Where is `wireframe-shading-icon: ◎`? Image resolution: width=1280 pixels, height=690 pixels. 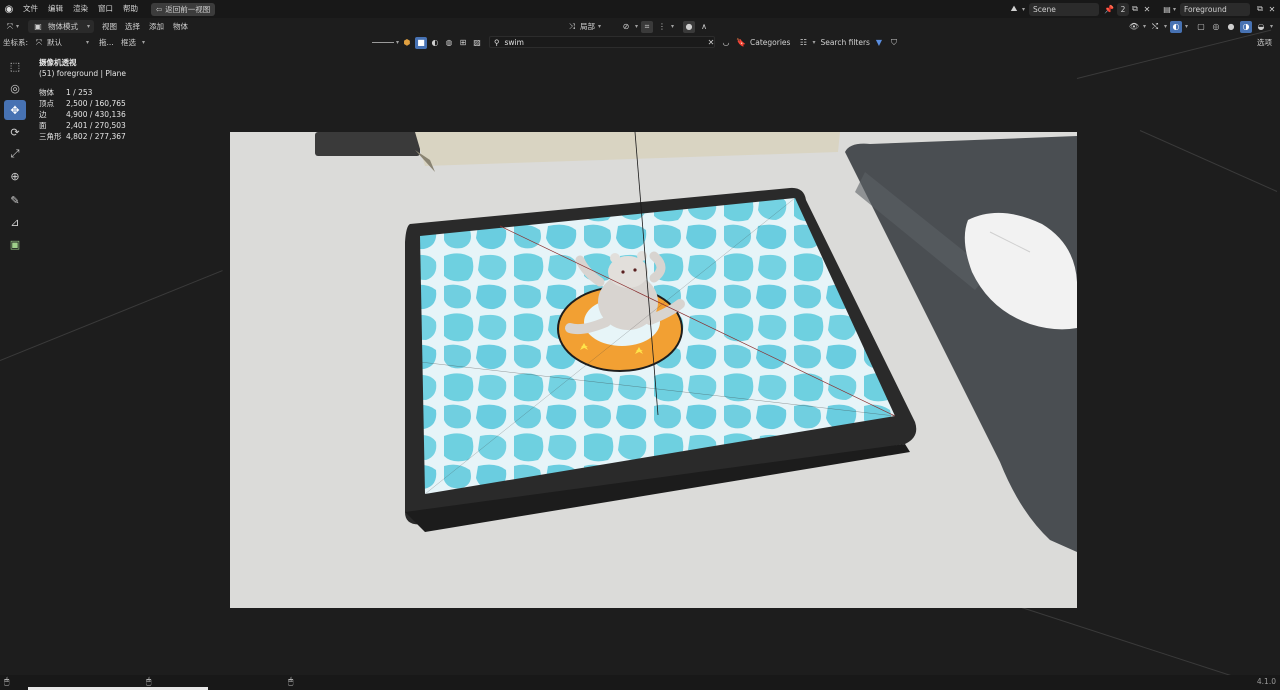
wireframe-shading-icon: ◎ is located at coordinates (1216, 27).